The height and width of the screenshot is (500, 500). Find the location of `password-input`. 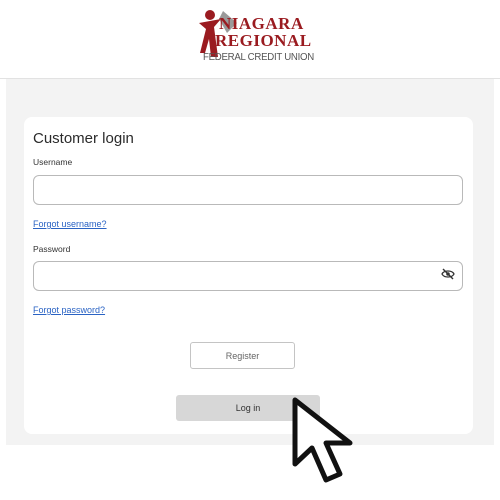

password-input is located at coordinates (248, 276).